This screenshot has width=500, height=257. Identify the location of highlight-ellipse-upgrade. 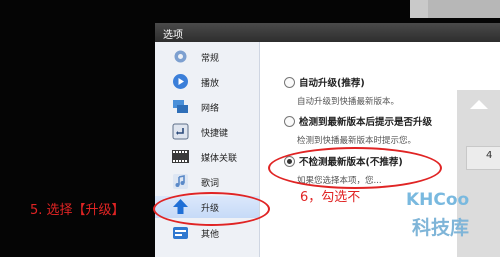
(211, 209).